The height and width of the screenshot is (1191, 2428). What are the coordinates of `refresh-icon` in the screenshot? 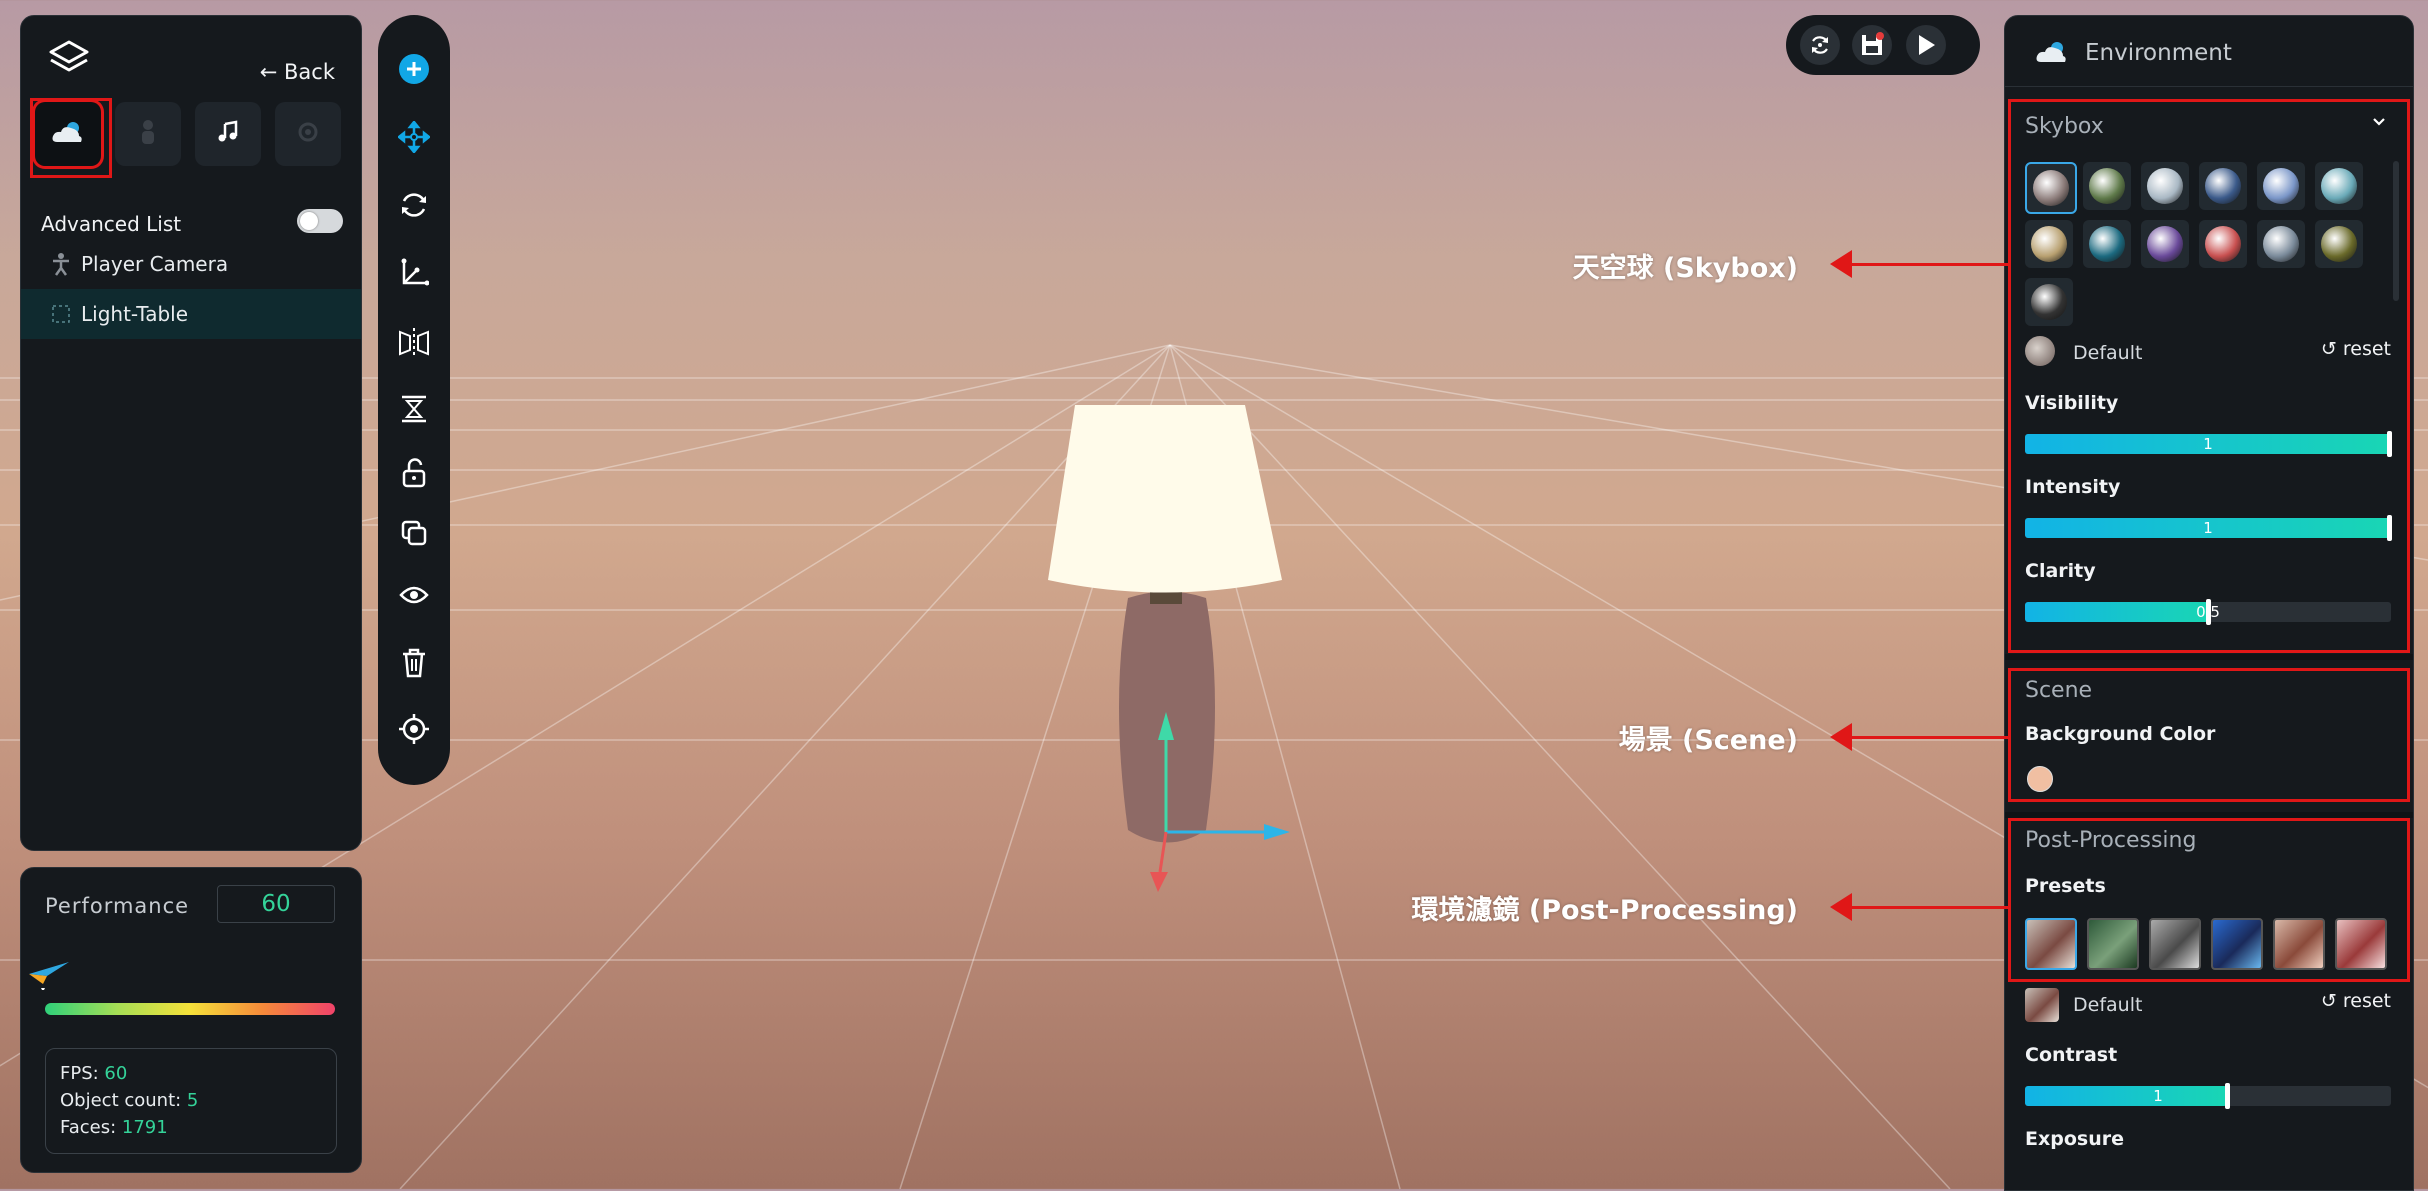 It's located at (1820, 45).